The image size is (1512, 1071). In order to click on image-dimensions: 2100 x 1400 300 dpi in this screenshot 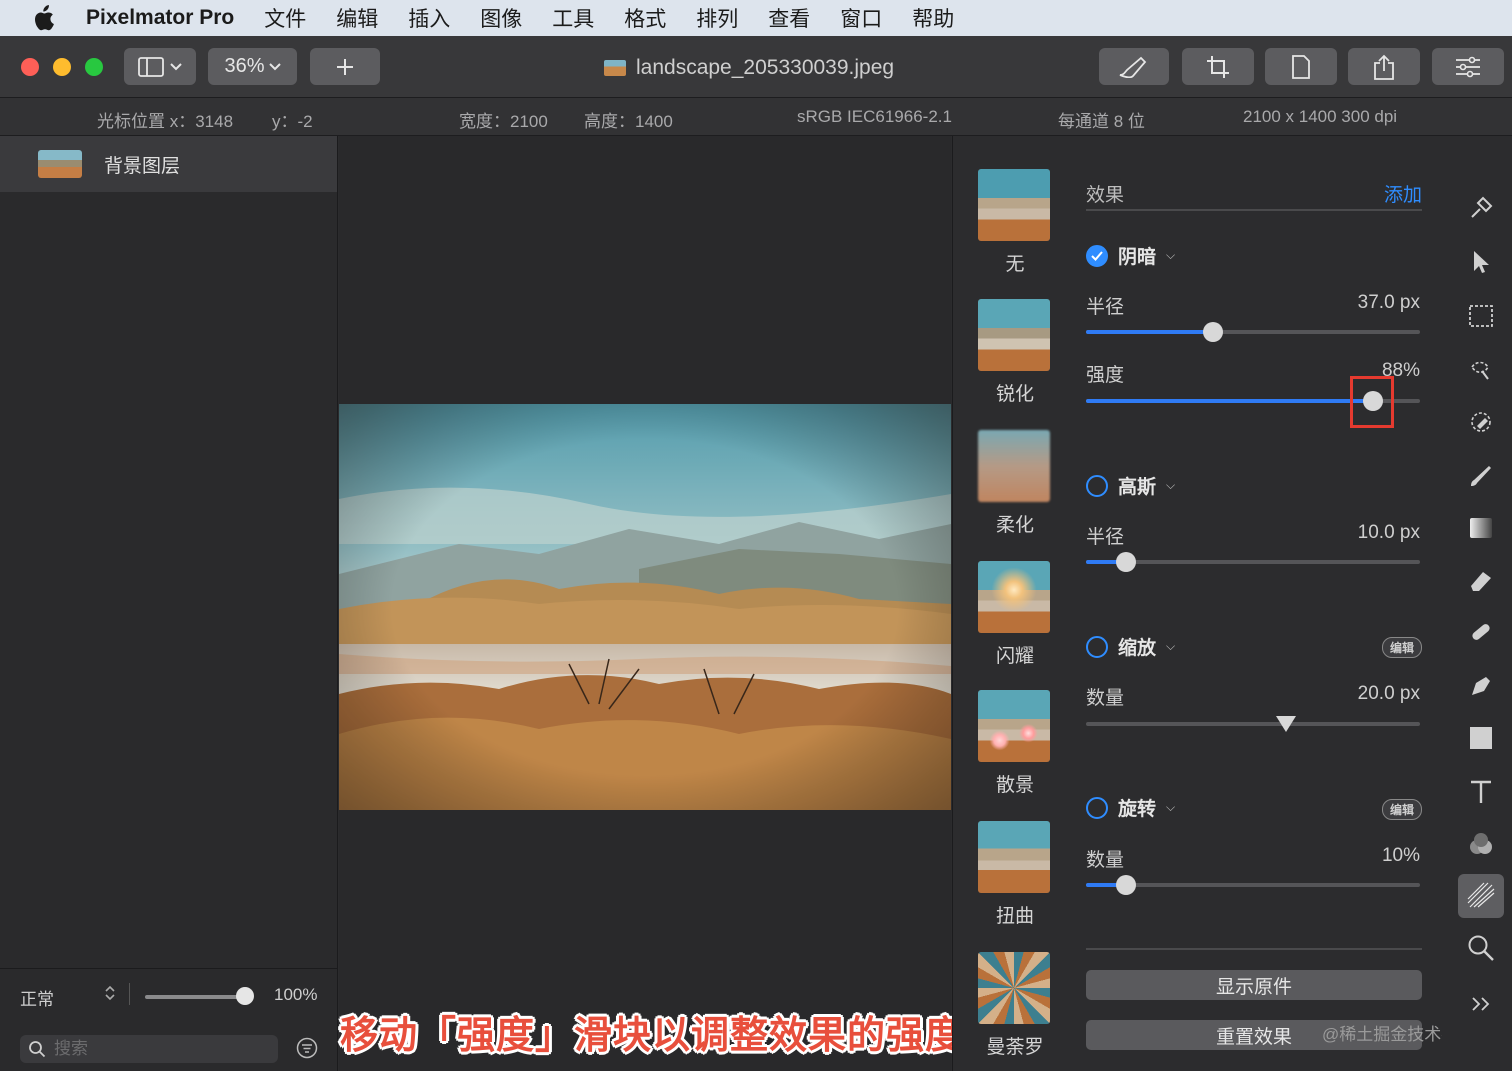, I will do `click(1320, 116)`.